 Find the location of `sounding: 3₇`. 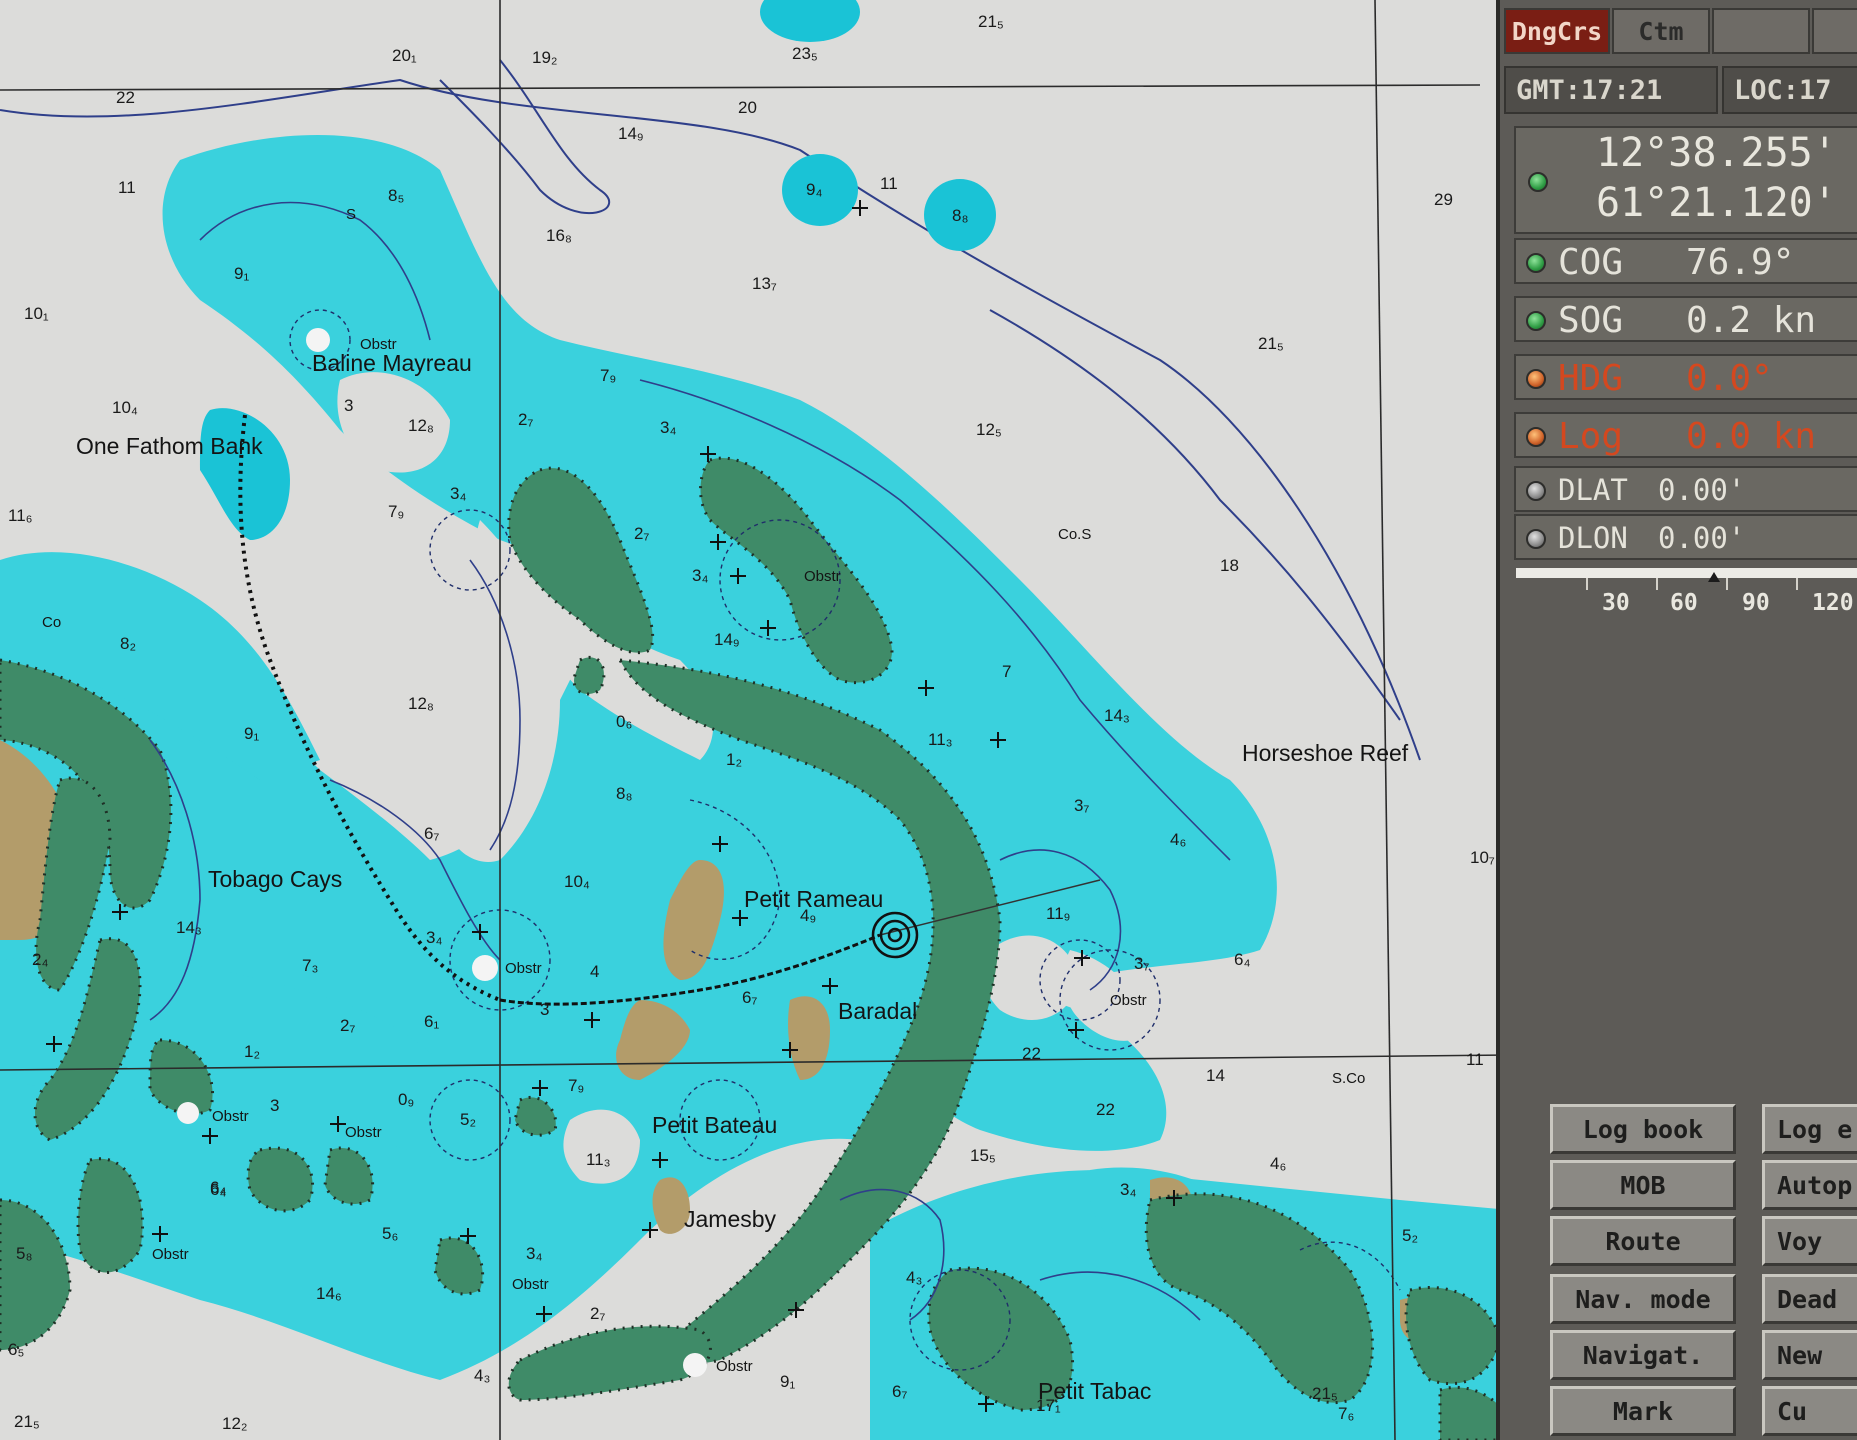

sounding: 3₇ is located at coordinates (1142, 963).